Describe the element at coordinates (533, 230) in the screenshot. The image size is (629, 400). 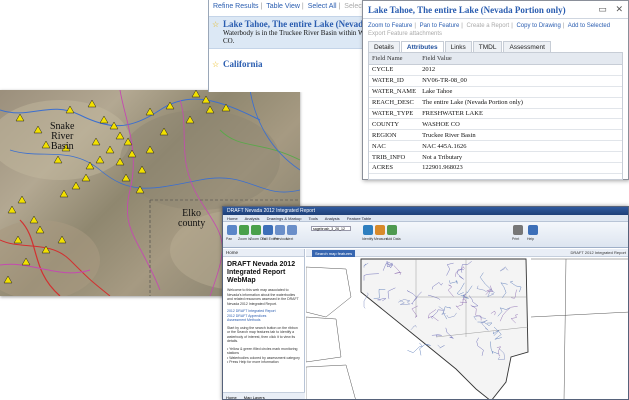
I see `ribbon-button-help` at that location.